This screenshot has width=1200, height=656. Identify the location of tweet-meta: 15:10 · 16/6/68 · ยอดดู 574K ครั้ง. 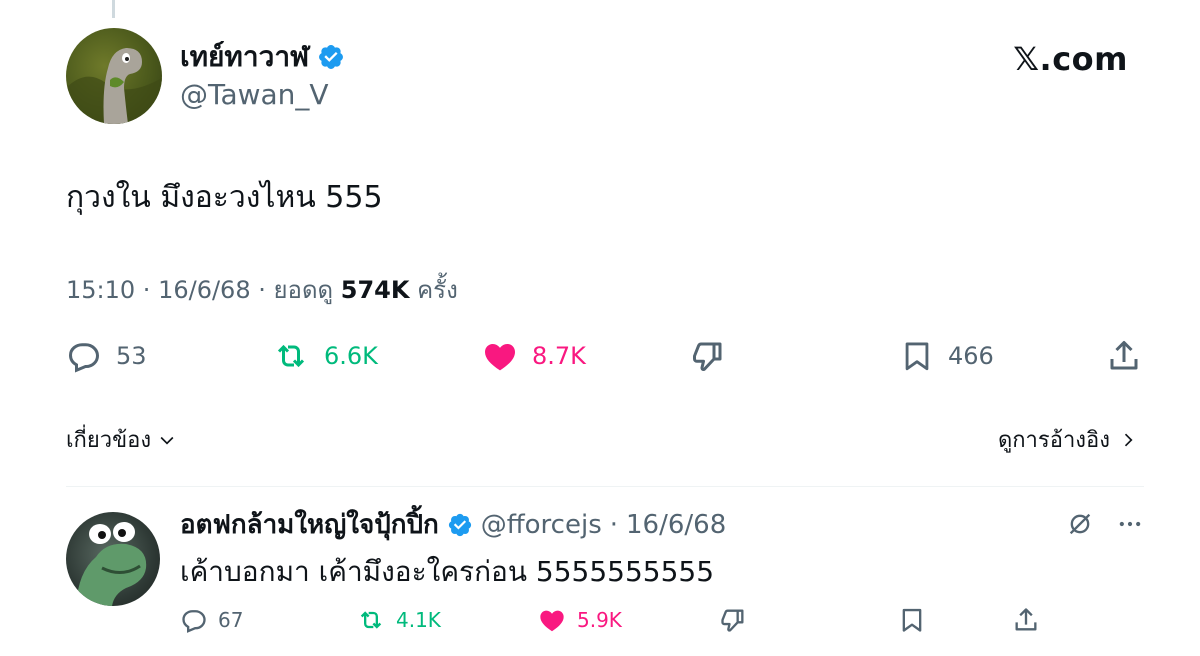
(262, 290).